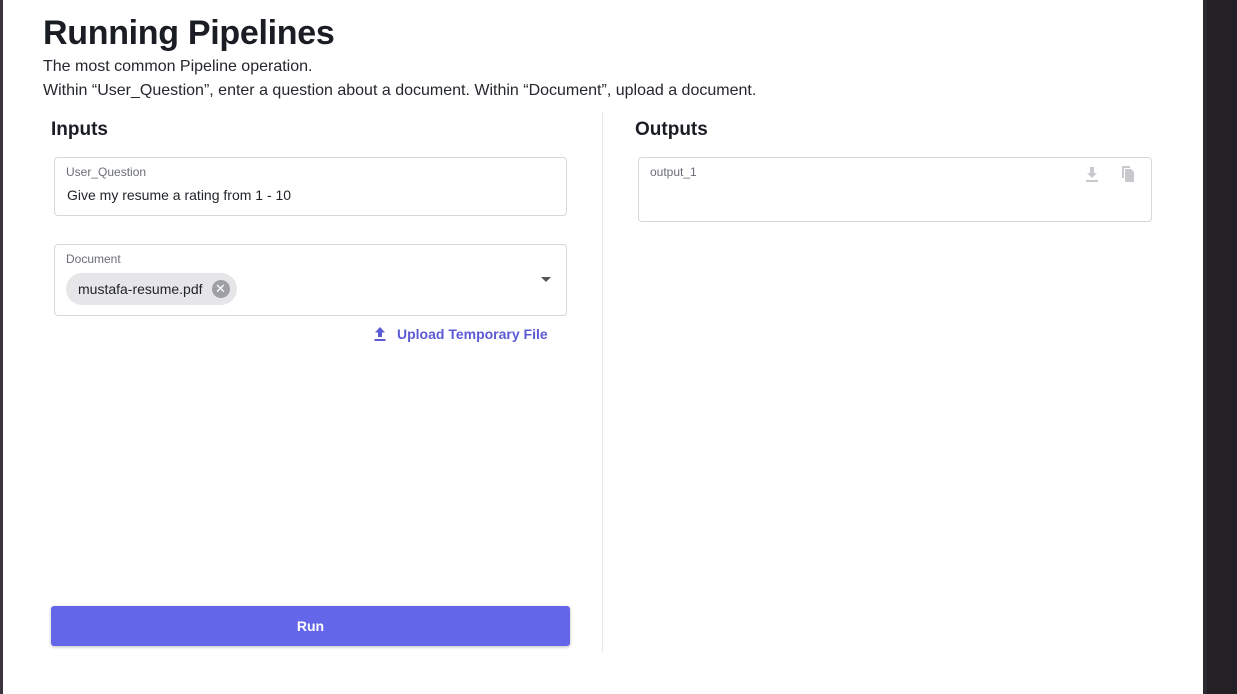 This screenshot has height=694, width=1237. Describe the element at coordinates (1205, 347) in the screenshot. I see `right-edge-stripe` at that location.